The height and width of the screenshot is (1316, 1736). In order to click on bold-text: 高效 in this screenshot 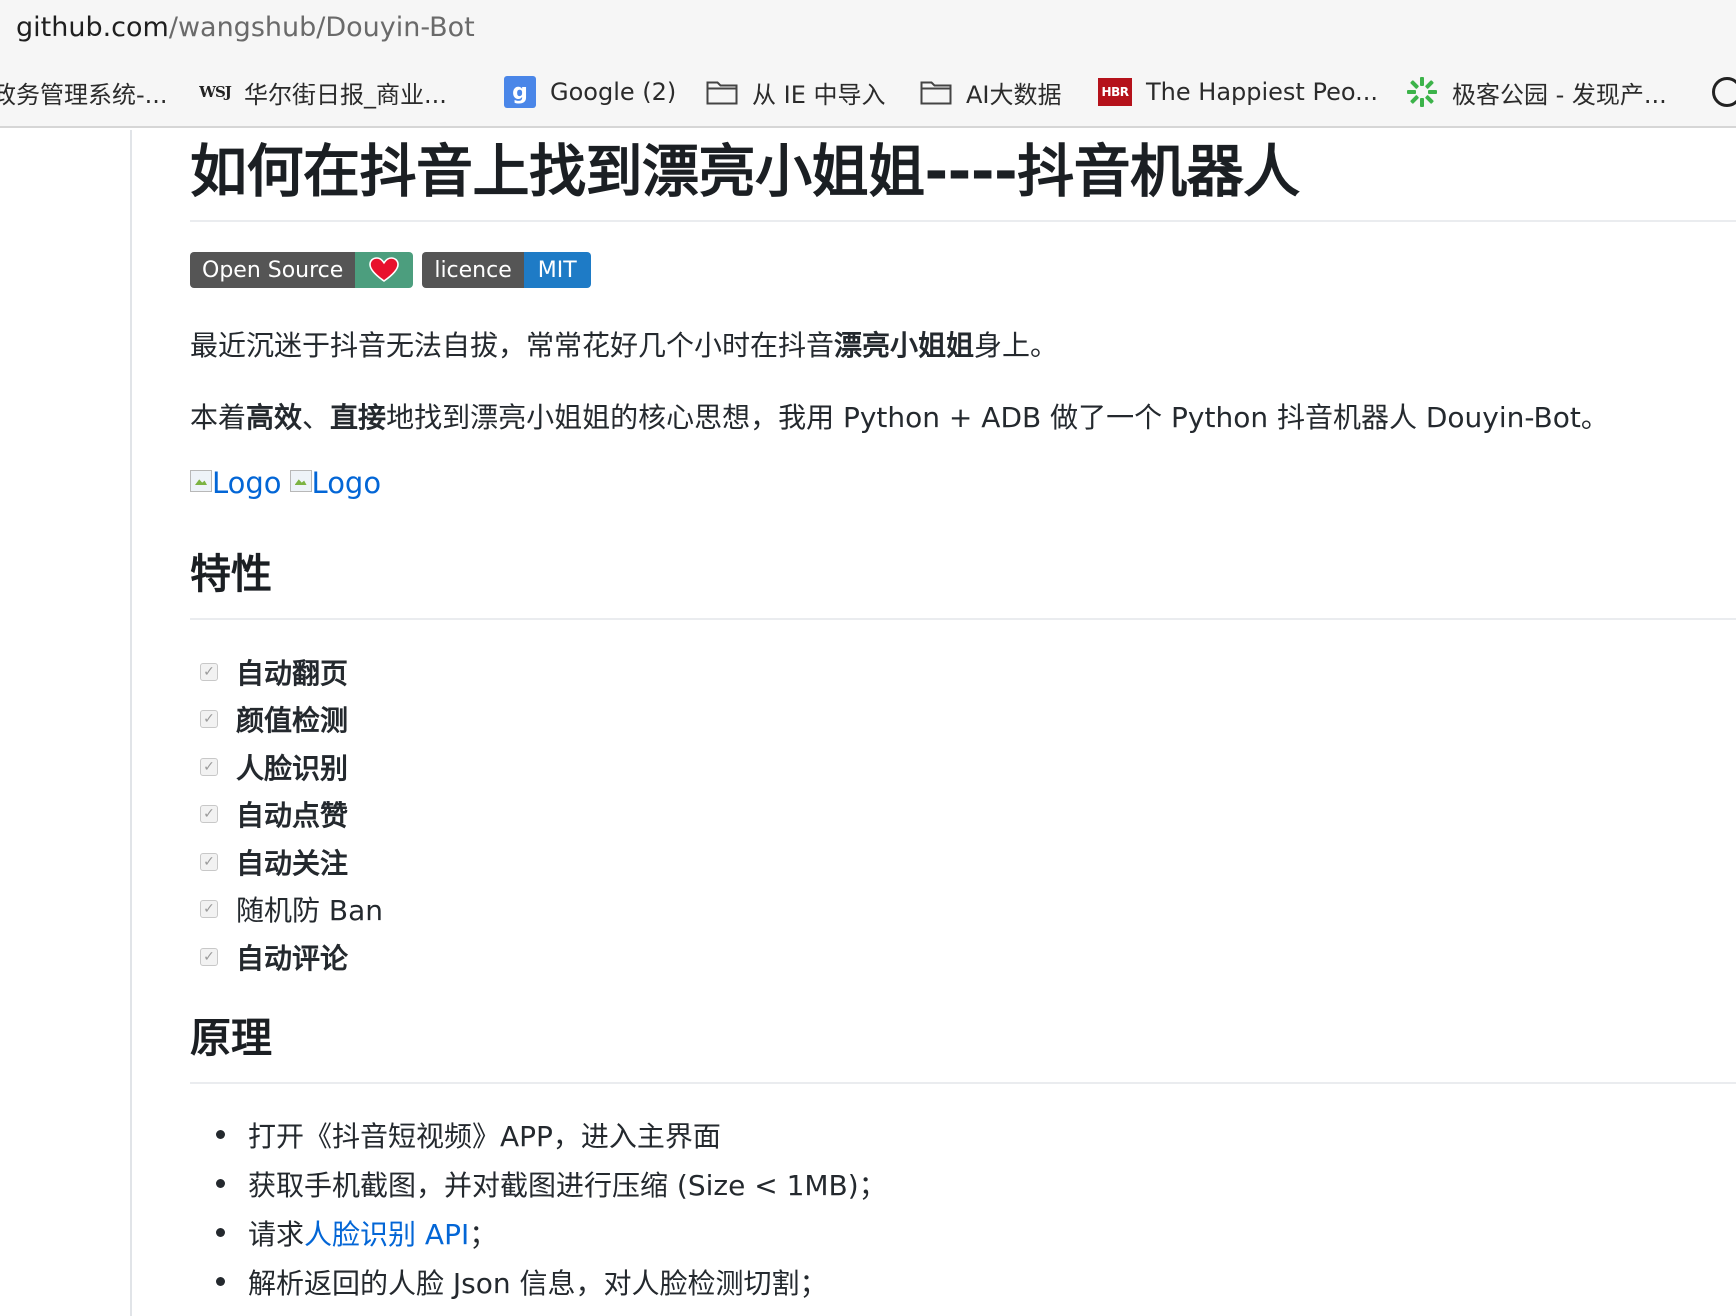, I will do `click(274, 417)`.